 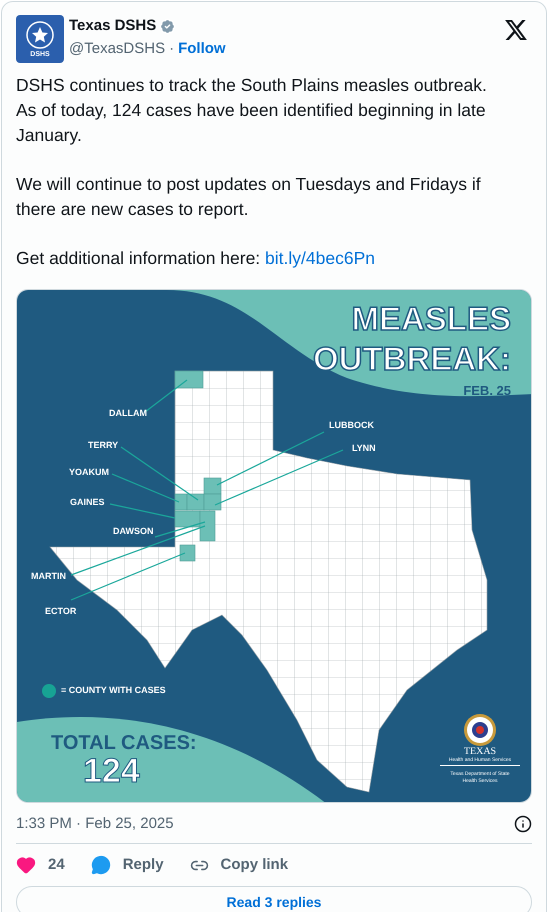 What do you see at coordinates (274, 899) in the screenshot?
I see `read-replies-button: Read 3 replies` at bounding box center [274, 899].